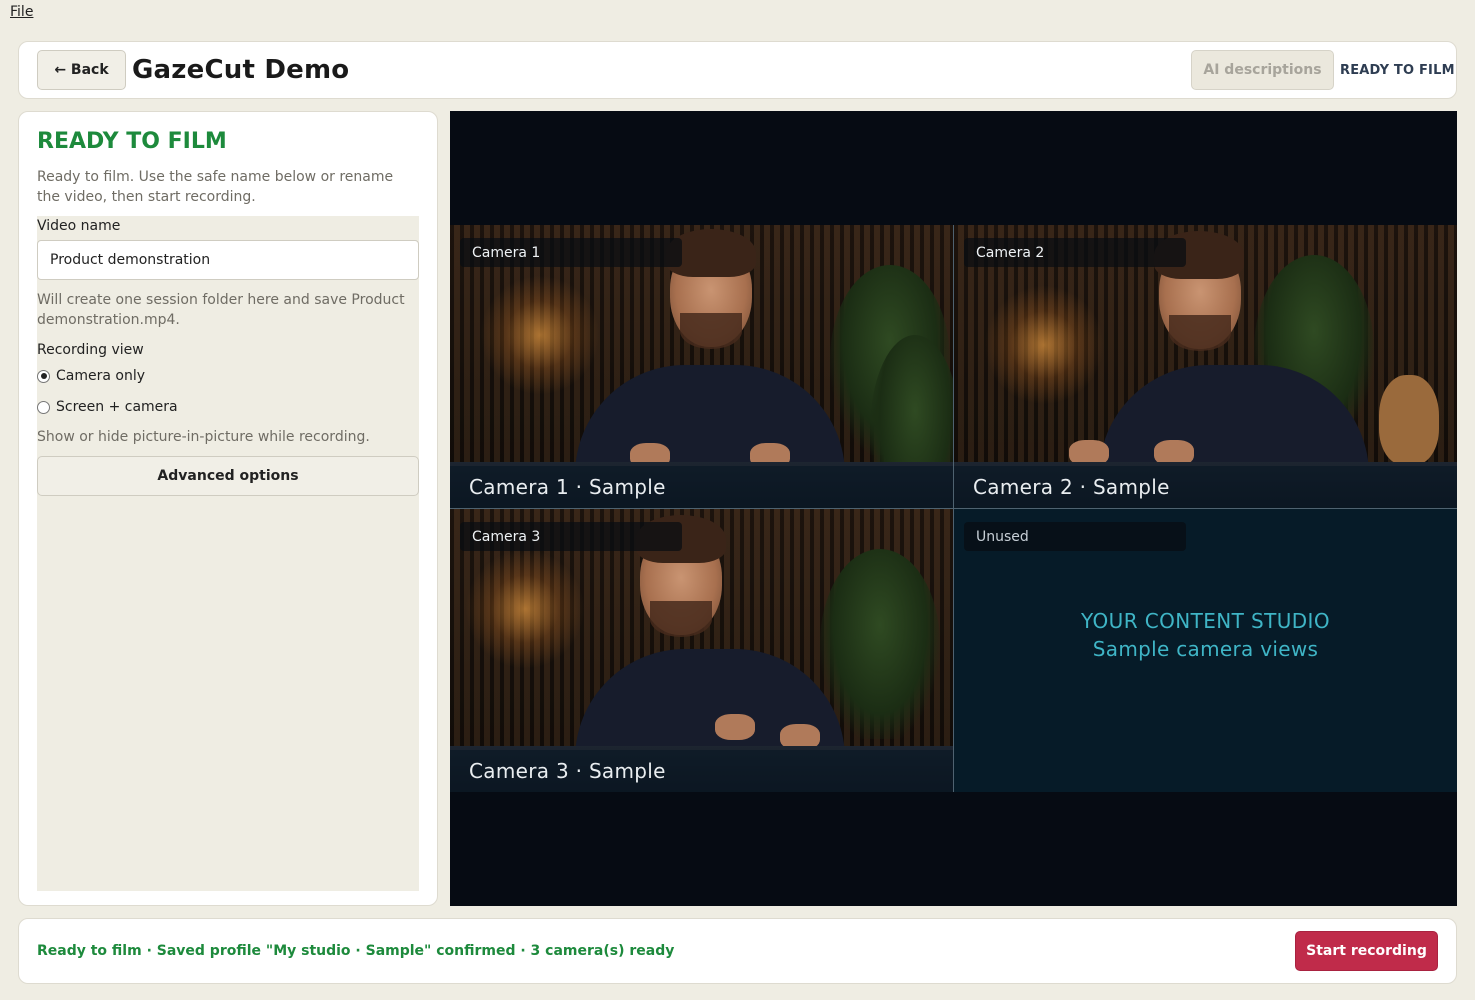 Image resolution: width=1475 pixels, height=1000 pixels. Describe the element at coordinates (1397, 70) in the screenshot. I see `header-status: READY TO FILM` at that location.